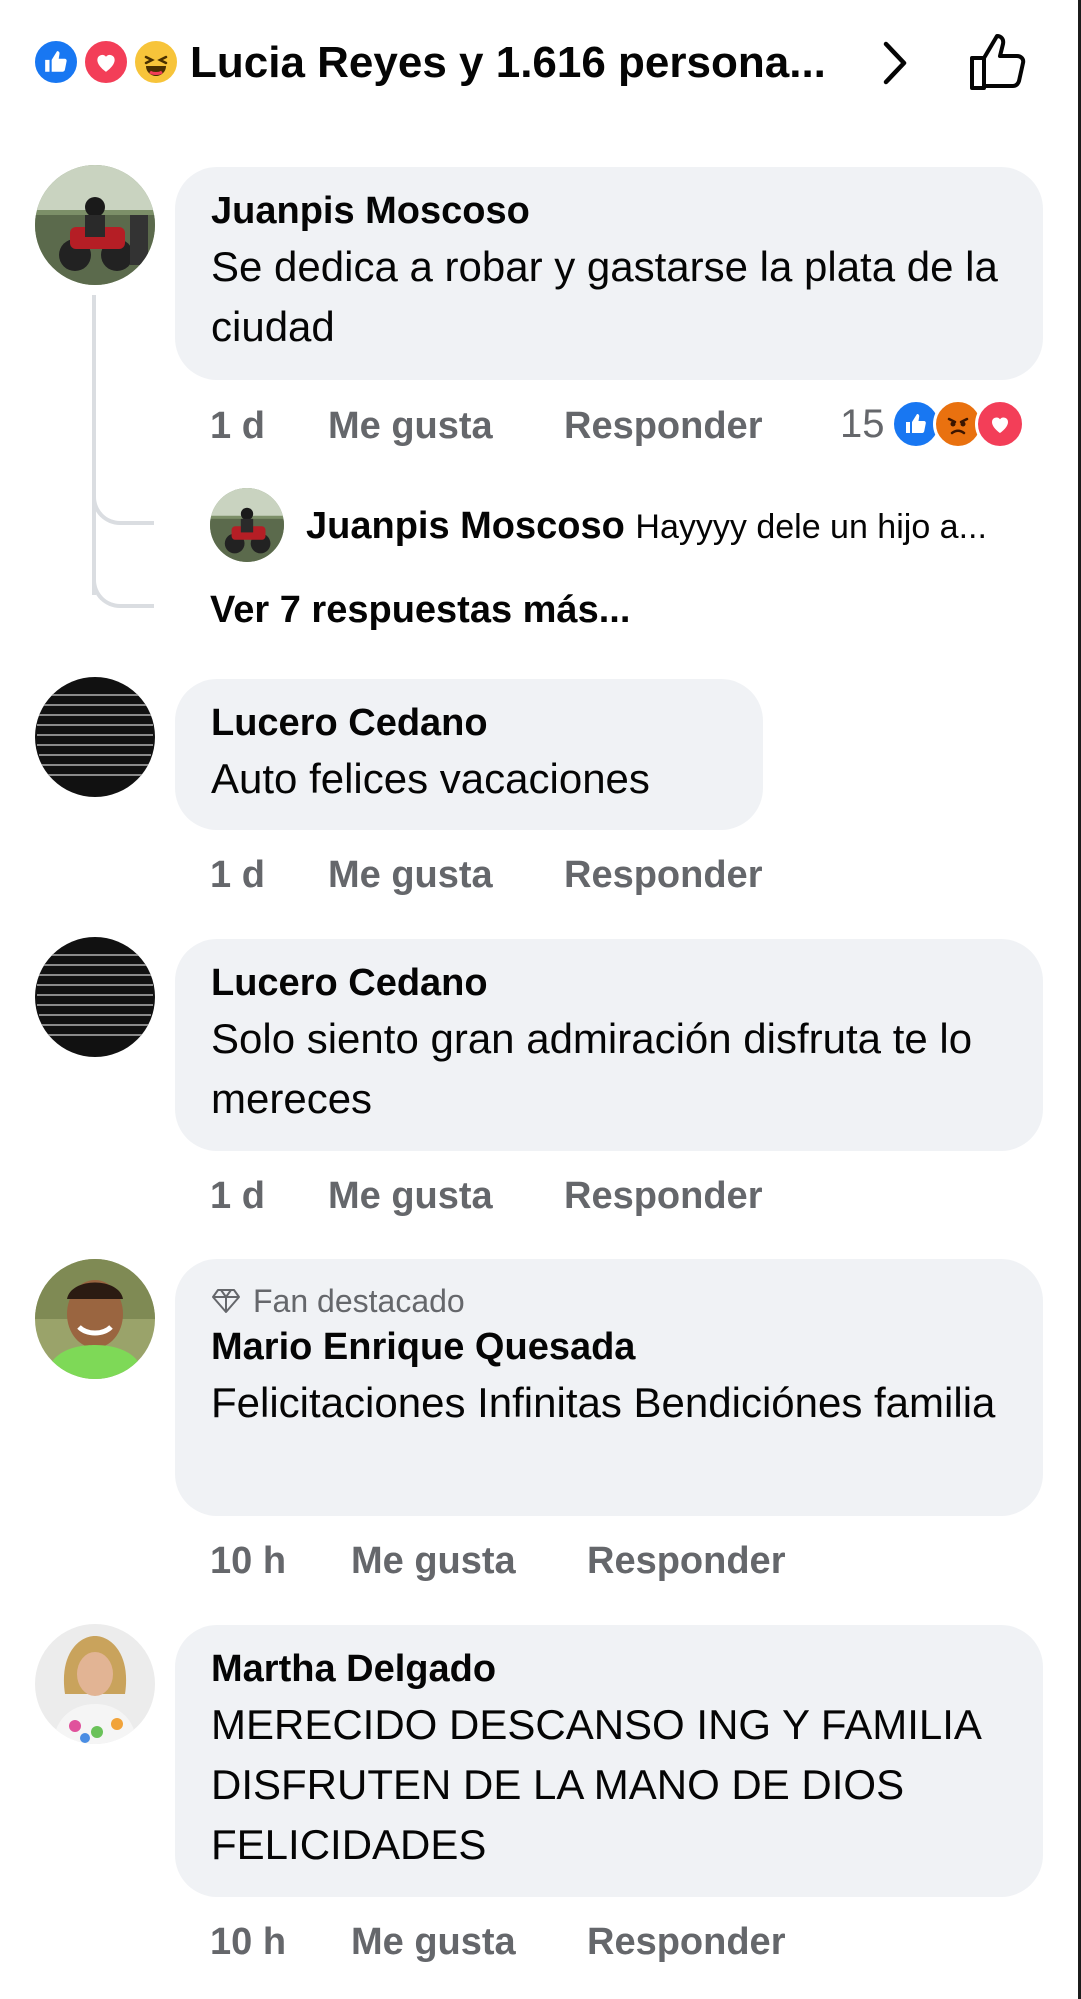 The image size is (1081, 1999). What do you see at coordinates (465, 526) in the screenshot?
I see `reply-author: Juanpis Moscoso` at bounding box center [465, 526].